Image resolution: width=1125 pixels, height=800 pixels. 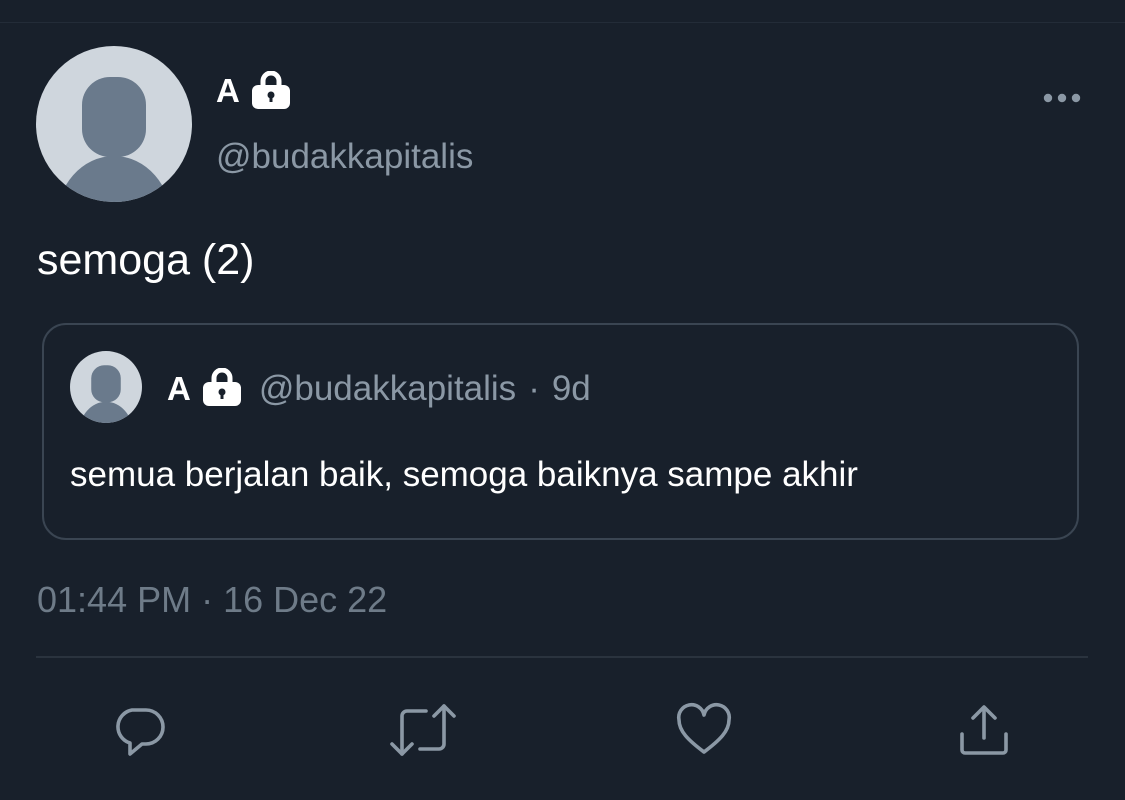 I want to click on reply-button, so click(x=140, y=730).